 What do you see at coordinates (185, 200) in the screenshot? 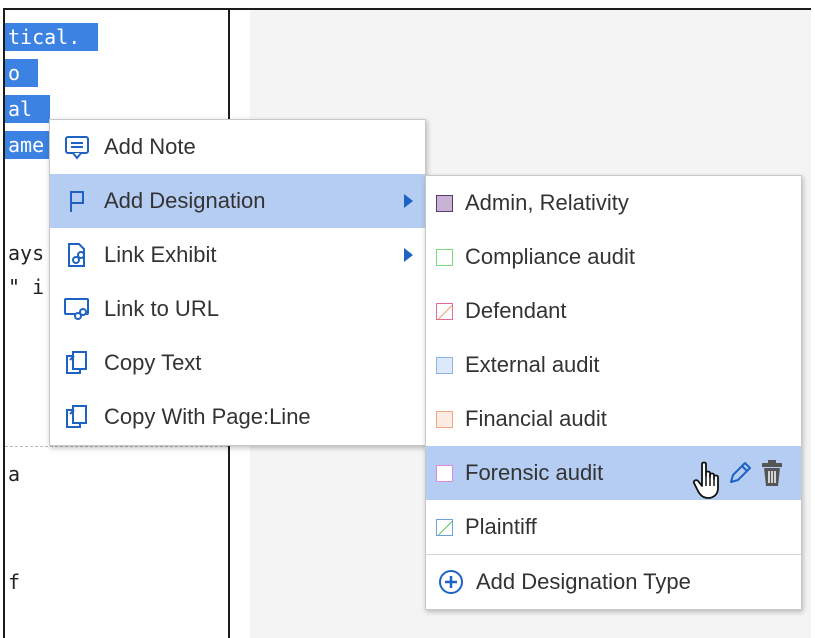
I see `menu-item-label: Add Designation` at bounding box center [185, 200].